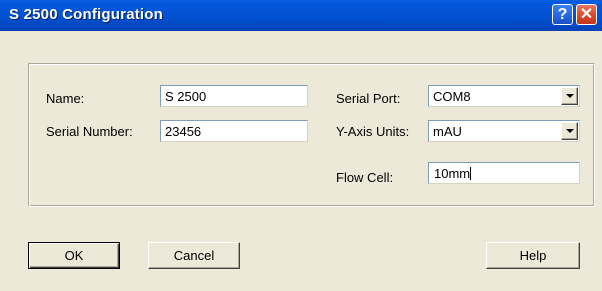 The width and height of the screenshot is (602, 291). What do you see at coordinates (447, 131) in the screenshot?
I see `y-axis-units-value: mAU` at bounding box center [447, 131].